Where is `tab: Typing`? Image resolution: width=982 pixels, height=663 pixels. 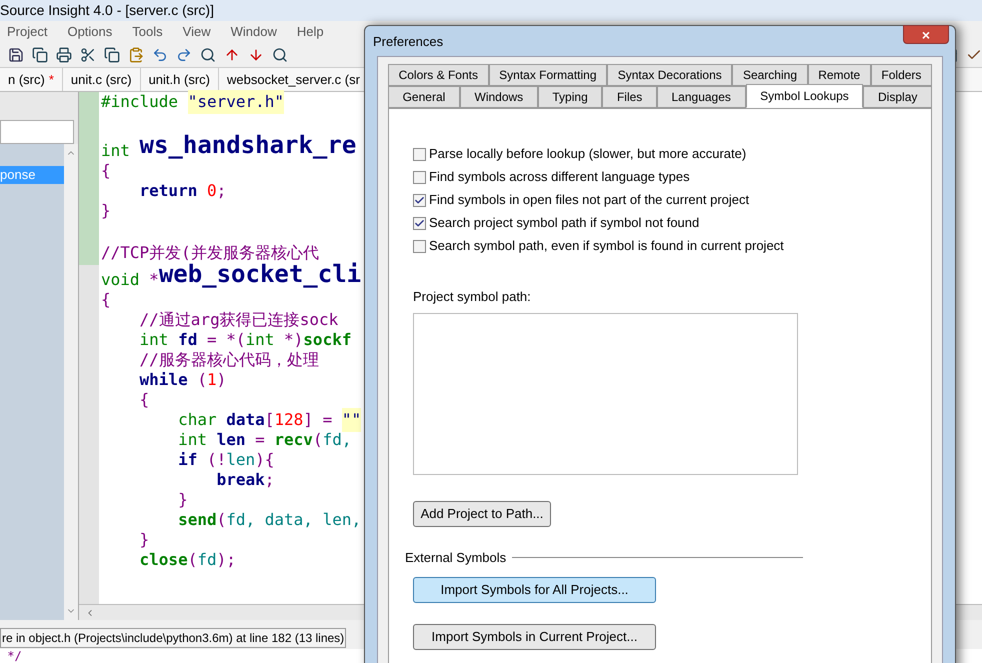
tab: Typing is located at coordinates (570, 97).